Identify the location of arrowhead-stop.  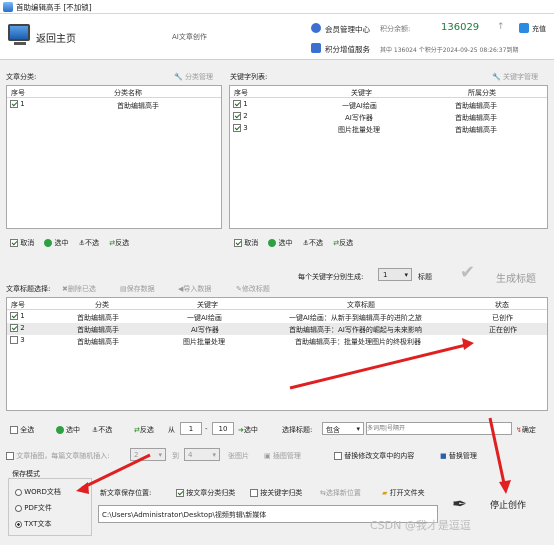
(505, 487).